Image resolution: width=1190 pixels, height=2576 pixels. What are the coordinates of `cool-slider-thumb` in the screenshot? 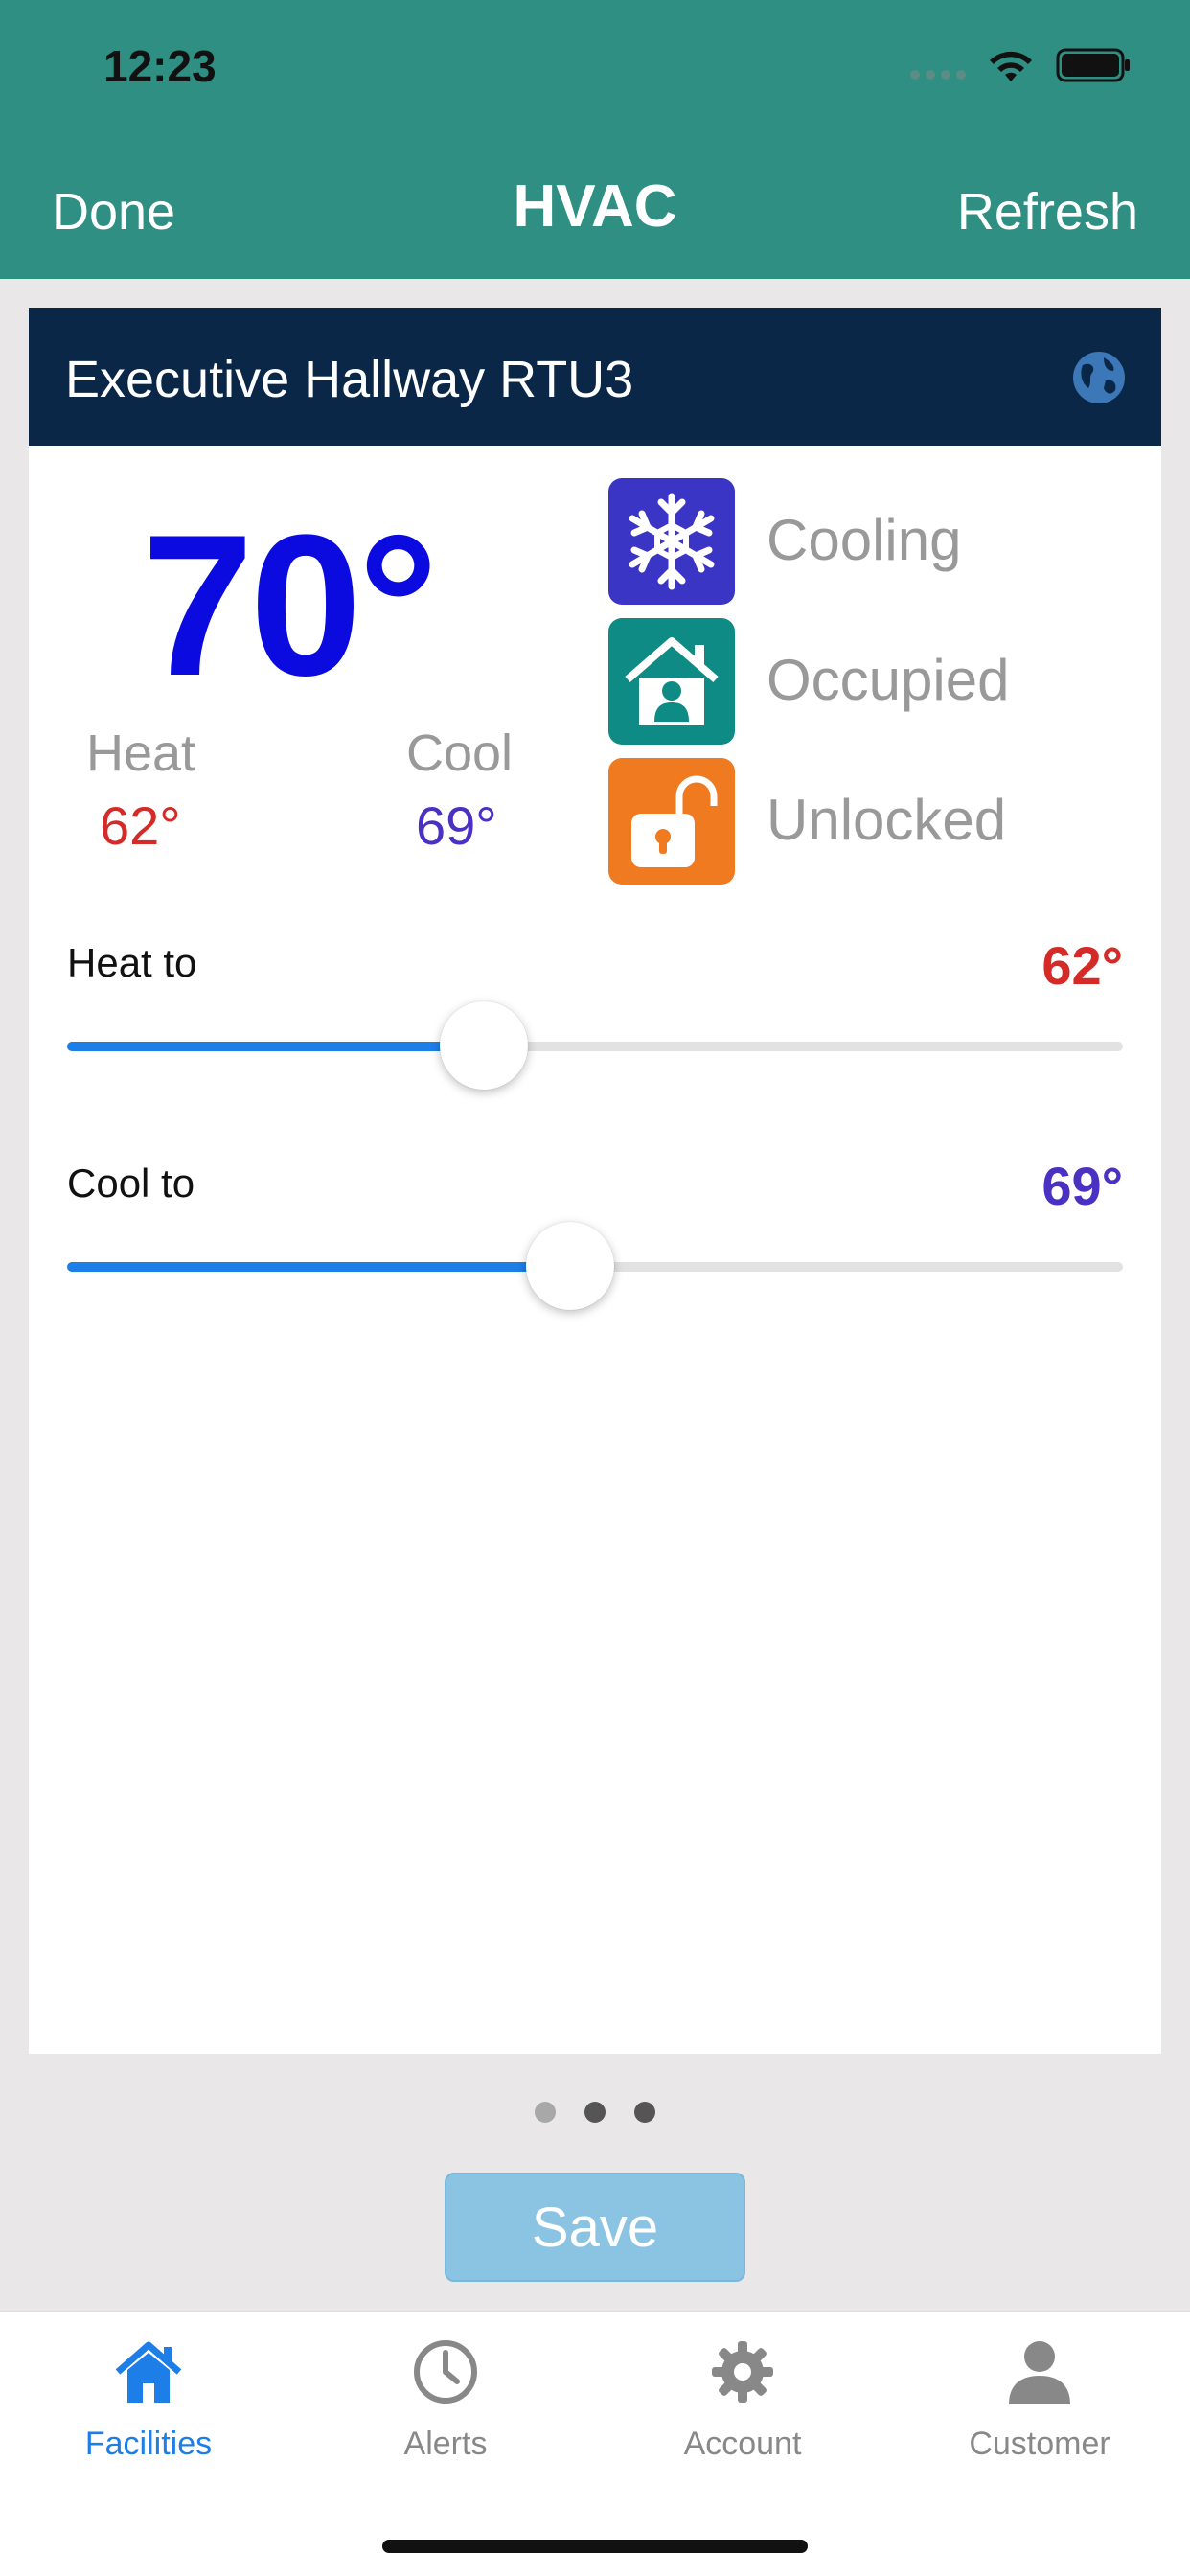 It's located at (570, 1266).